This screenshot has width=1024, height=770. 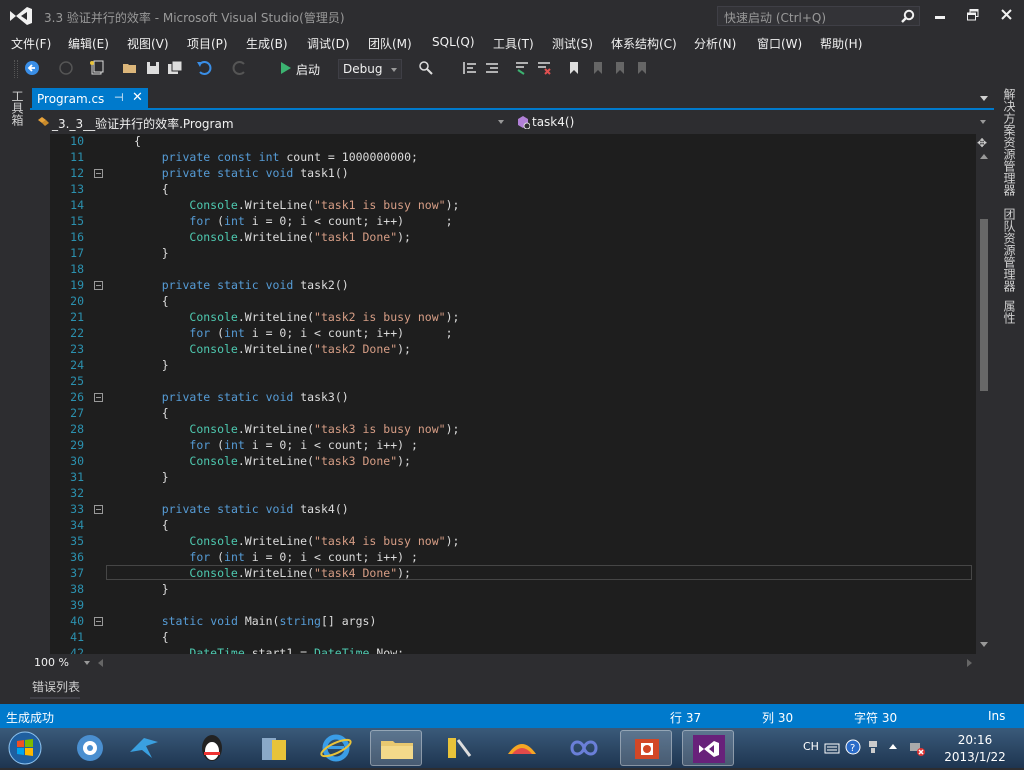 I want to click on toolbox-tab: 工具箱, so click(x=17, y=108).